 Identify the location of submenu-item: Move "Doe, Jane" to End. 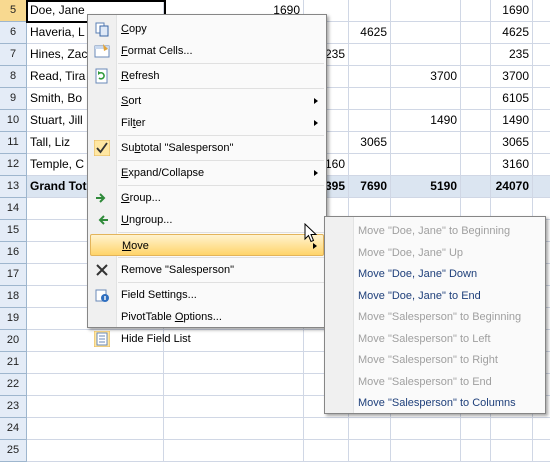
(435, 296).